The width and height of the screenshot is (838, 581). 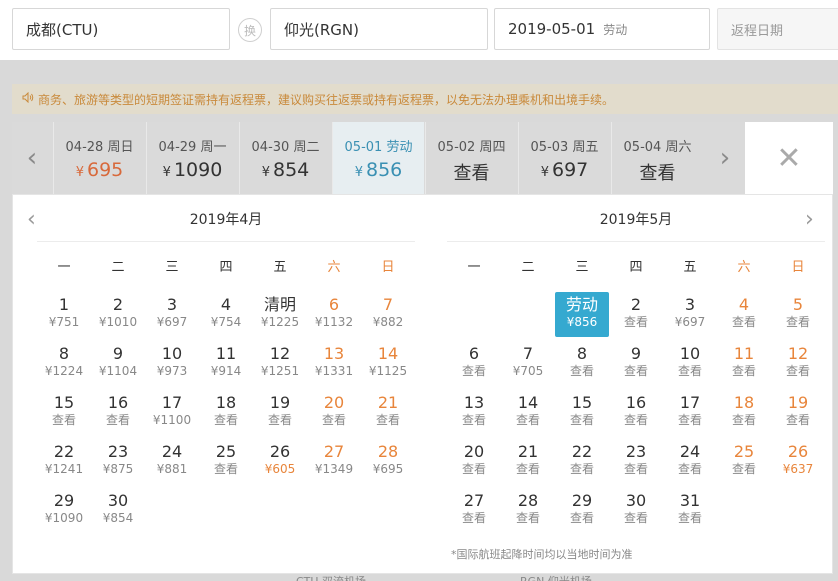 What do you see at coordinates (690, 510) in the screenshot?
I see `calendar-day: 31 查看` at bounding box center [690, 510].